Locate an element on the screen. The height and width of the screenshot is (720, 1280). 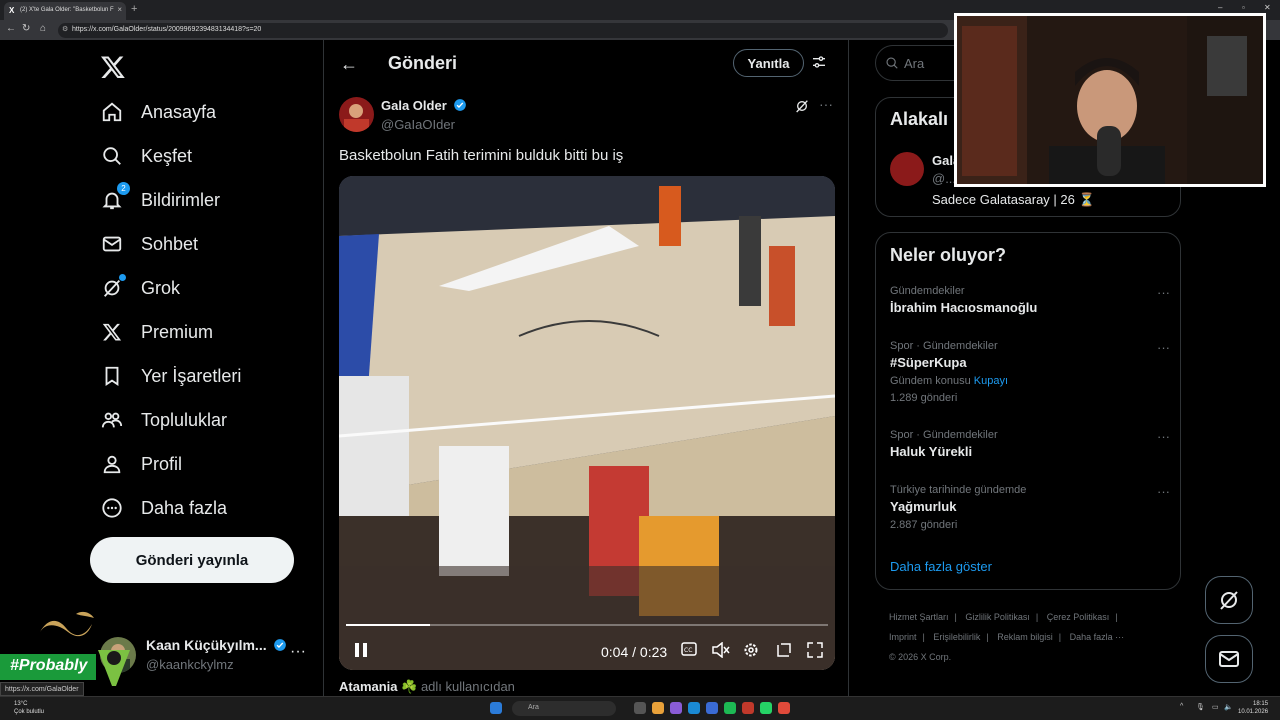
nav-item-grok: Grok is located at coordinates (140, 288).